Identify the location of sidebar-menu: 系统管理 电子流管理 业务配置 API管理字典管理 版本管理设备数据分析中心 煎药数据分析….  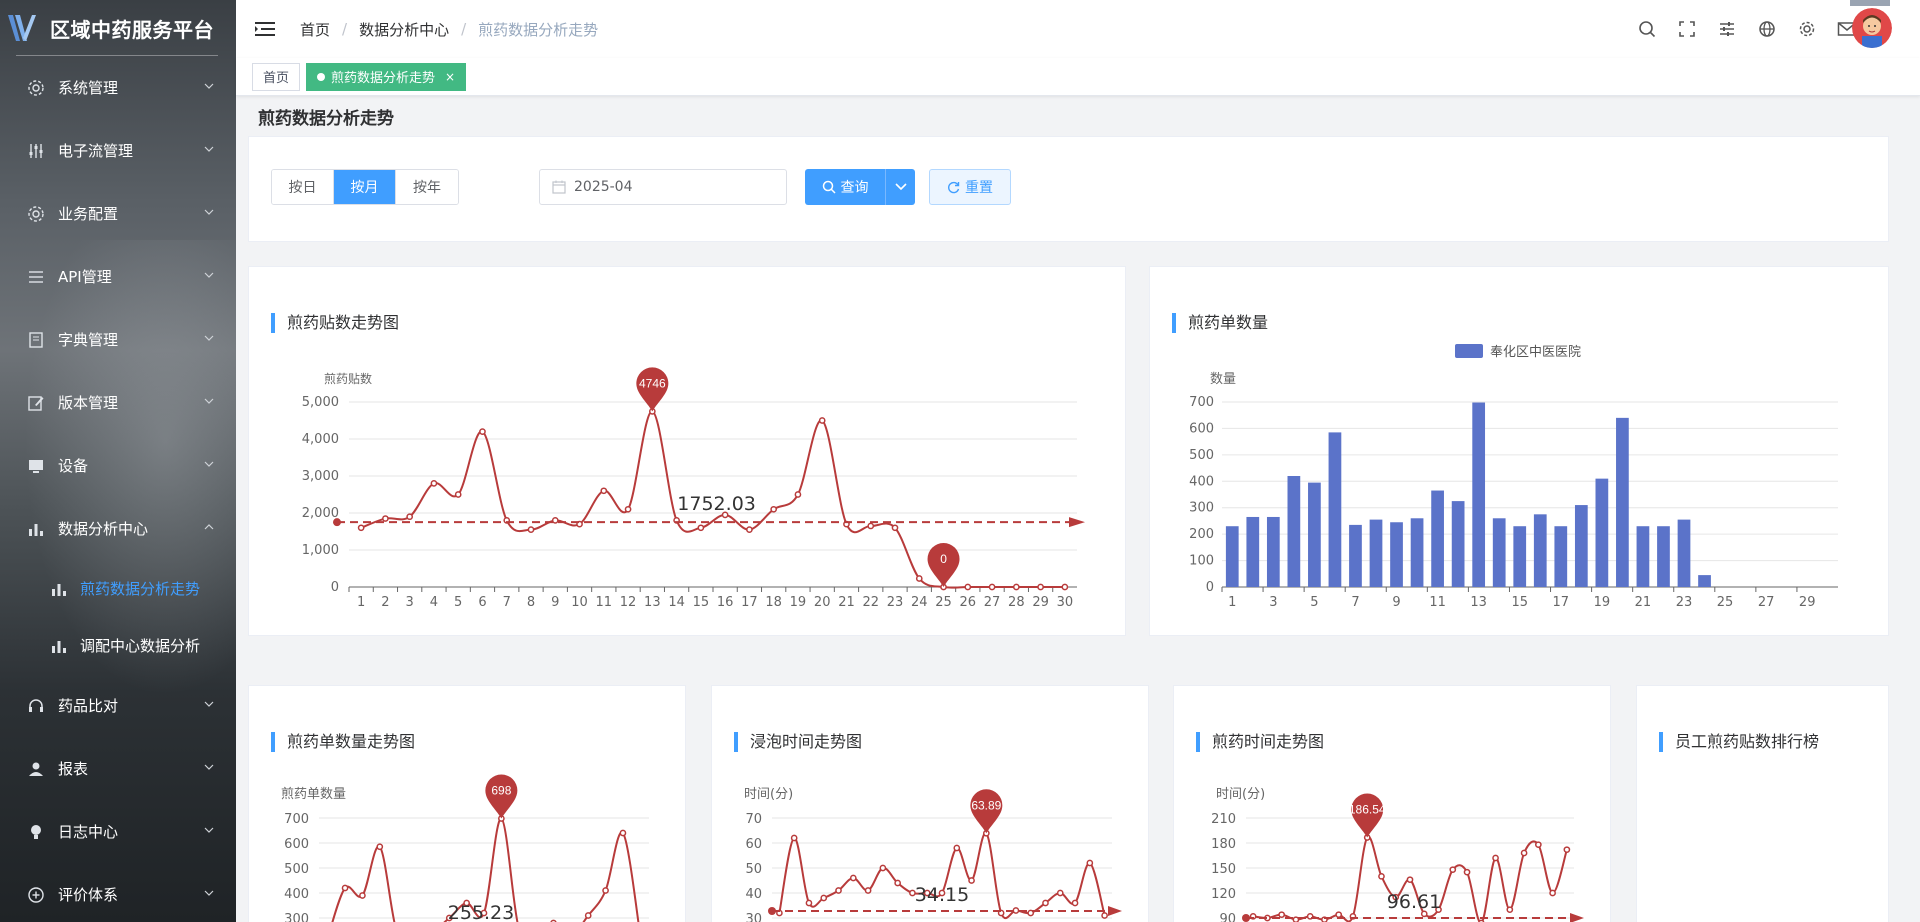
(118, 489).